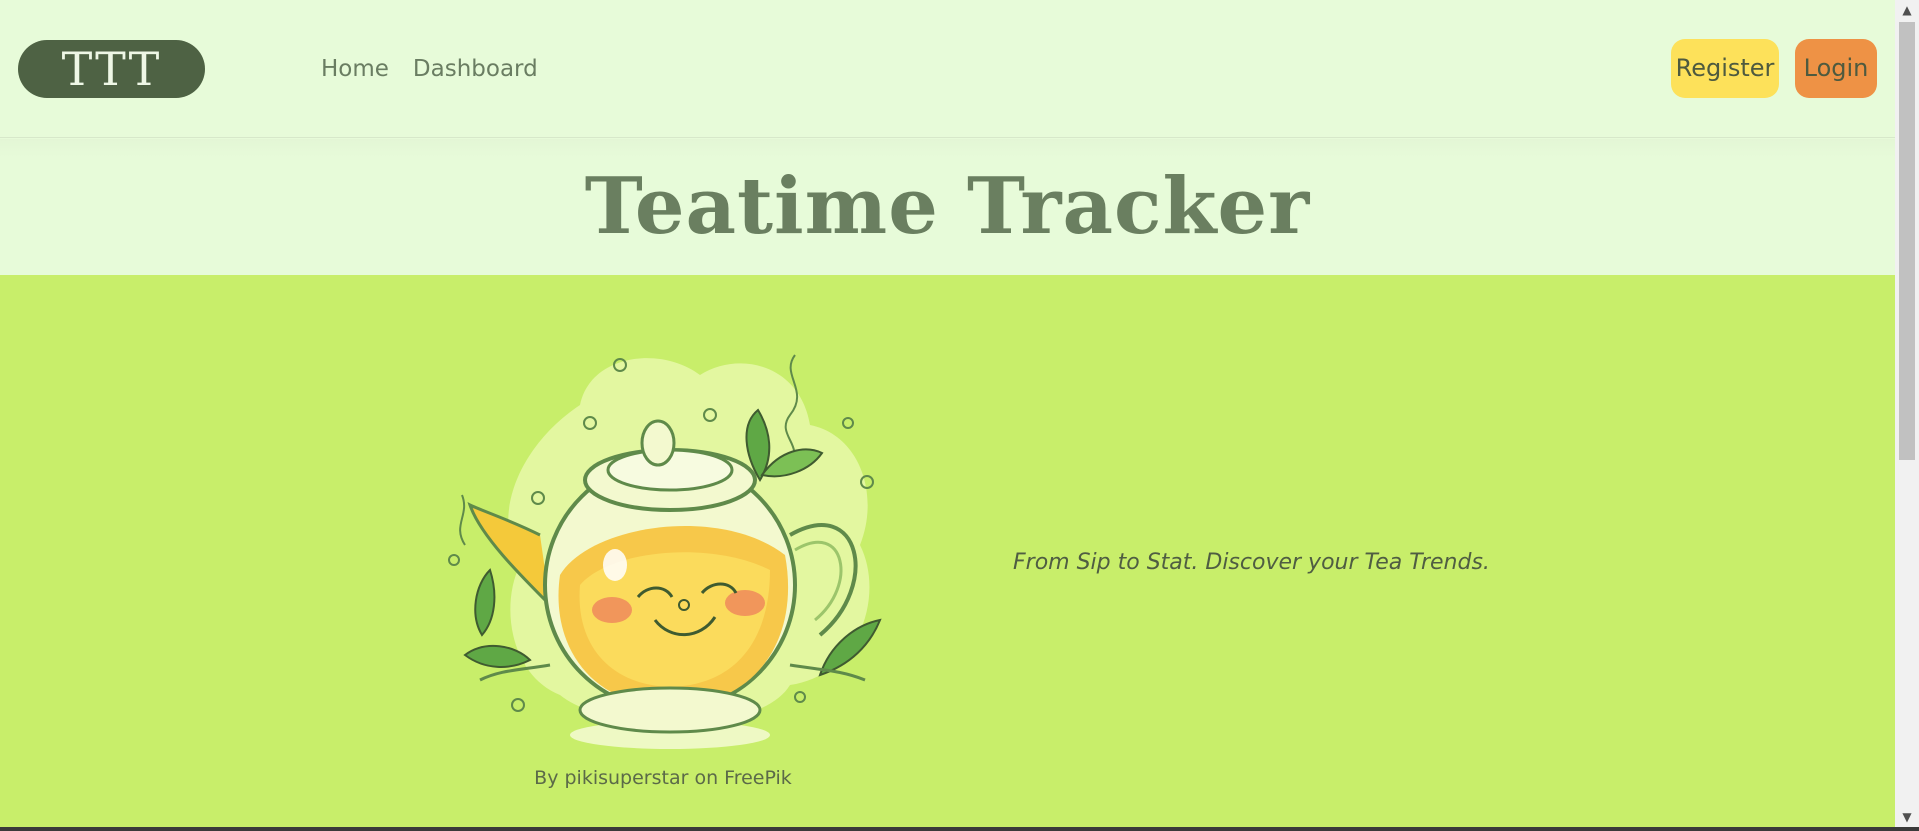  I want to click on register-button: Register, so click(1725, 68).